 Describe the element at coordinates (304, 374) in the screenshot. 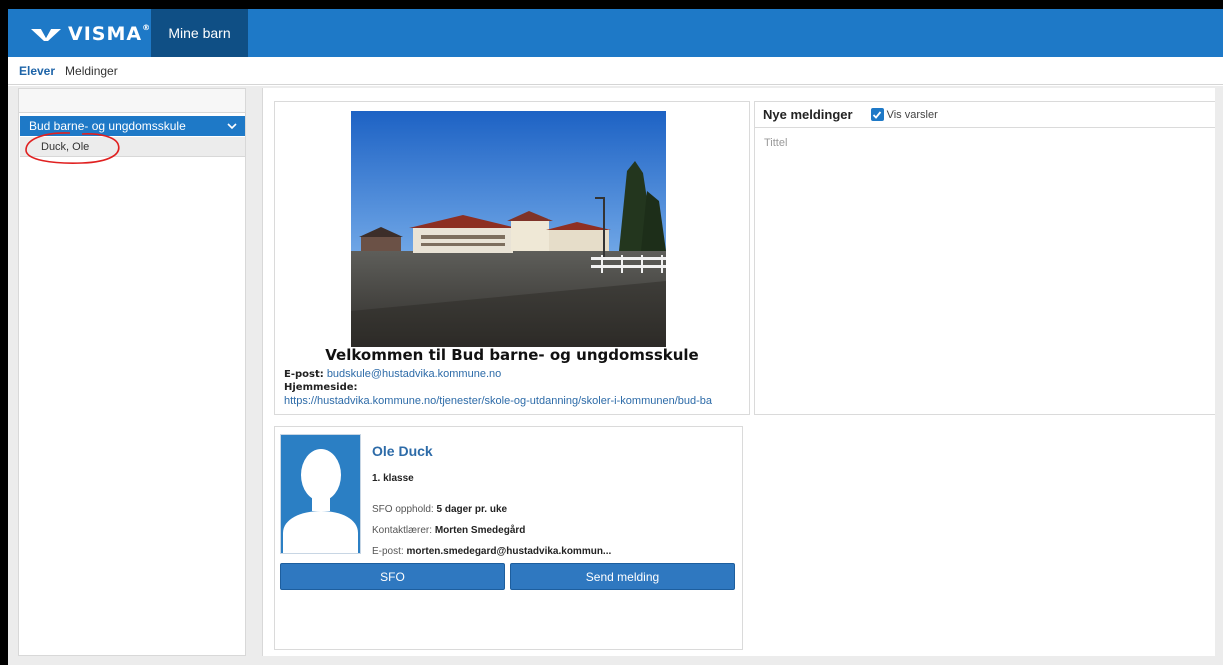

I see `school-email-label: E-post:` at that location.